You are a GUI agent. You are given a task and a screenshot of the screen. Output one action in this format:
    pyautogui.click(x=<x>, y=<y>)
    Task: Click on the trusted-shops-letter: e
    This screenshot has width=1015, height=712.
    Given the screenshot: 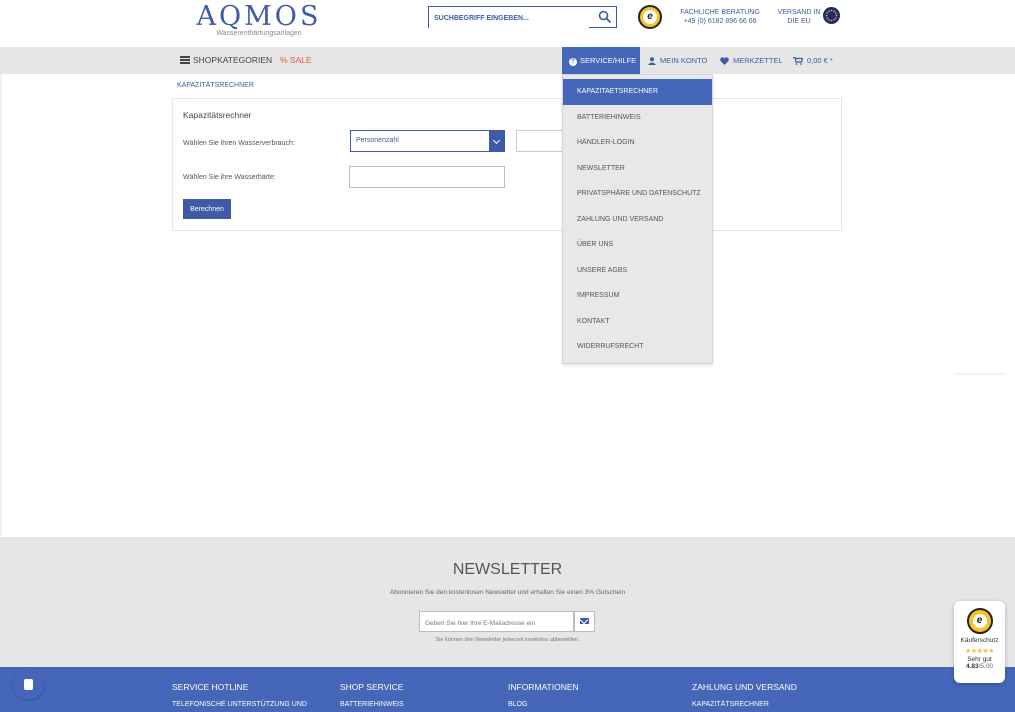 What is the action you would take?
    pyautogui.click(x=650, y=17)
    